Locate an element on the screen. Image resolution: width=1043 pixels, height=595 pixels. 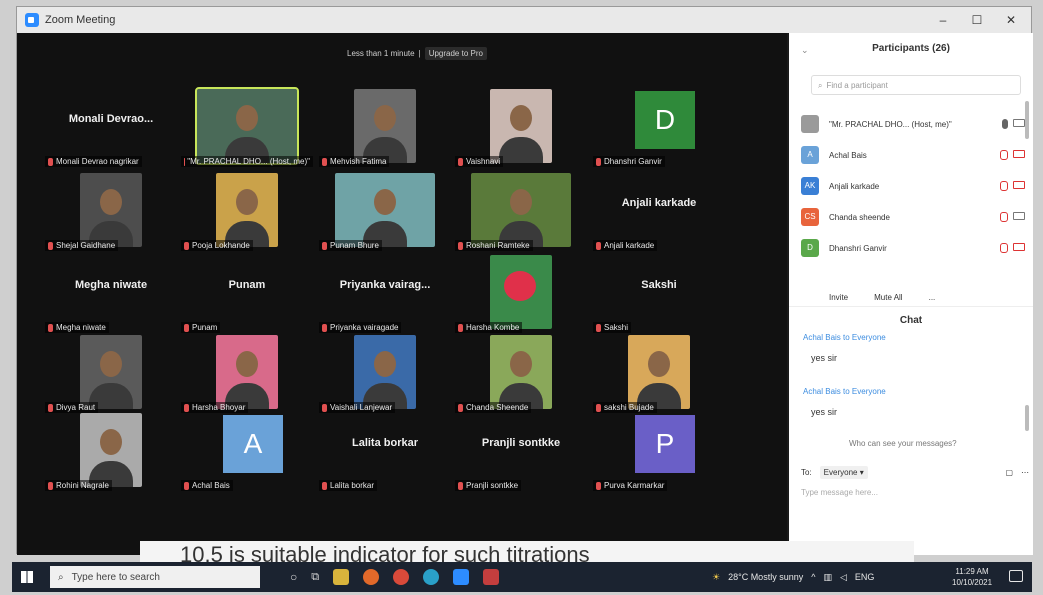
minimize-button: – is located at coordinates (943, 20).